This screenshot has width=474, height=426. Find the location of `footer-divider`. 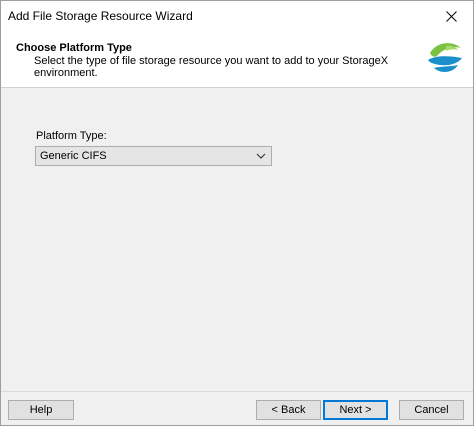

footer-divider is located at coordinates (237, 391).